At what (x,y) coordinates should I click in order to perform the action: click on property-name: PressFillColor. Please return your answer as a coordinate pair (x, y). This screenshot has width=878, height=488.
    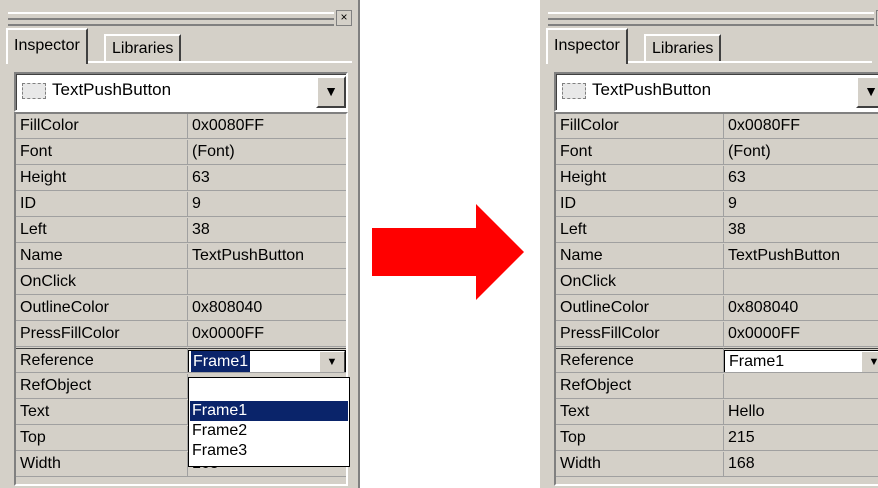
    Looking at the image, I should click on (640, 334).